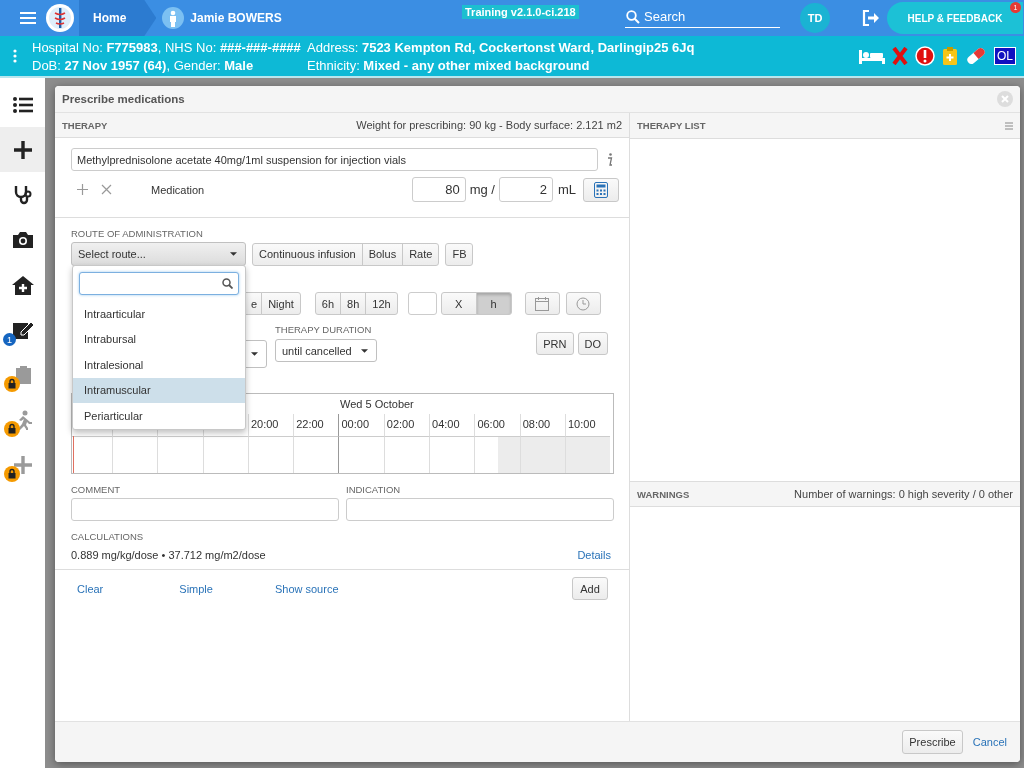 The width and height of the screenshot is (1024, 768). Describe the element at coordinates (9, 339) in the screenshot. I see `count-badge: 1` at that location.